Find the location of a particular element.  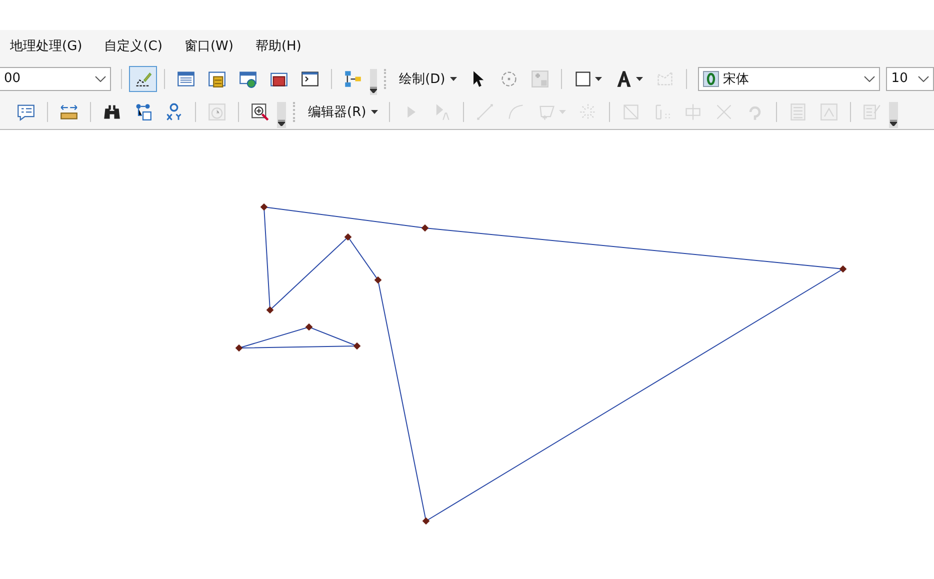

magnifier-window-icon is located at coordinates (260, 112).